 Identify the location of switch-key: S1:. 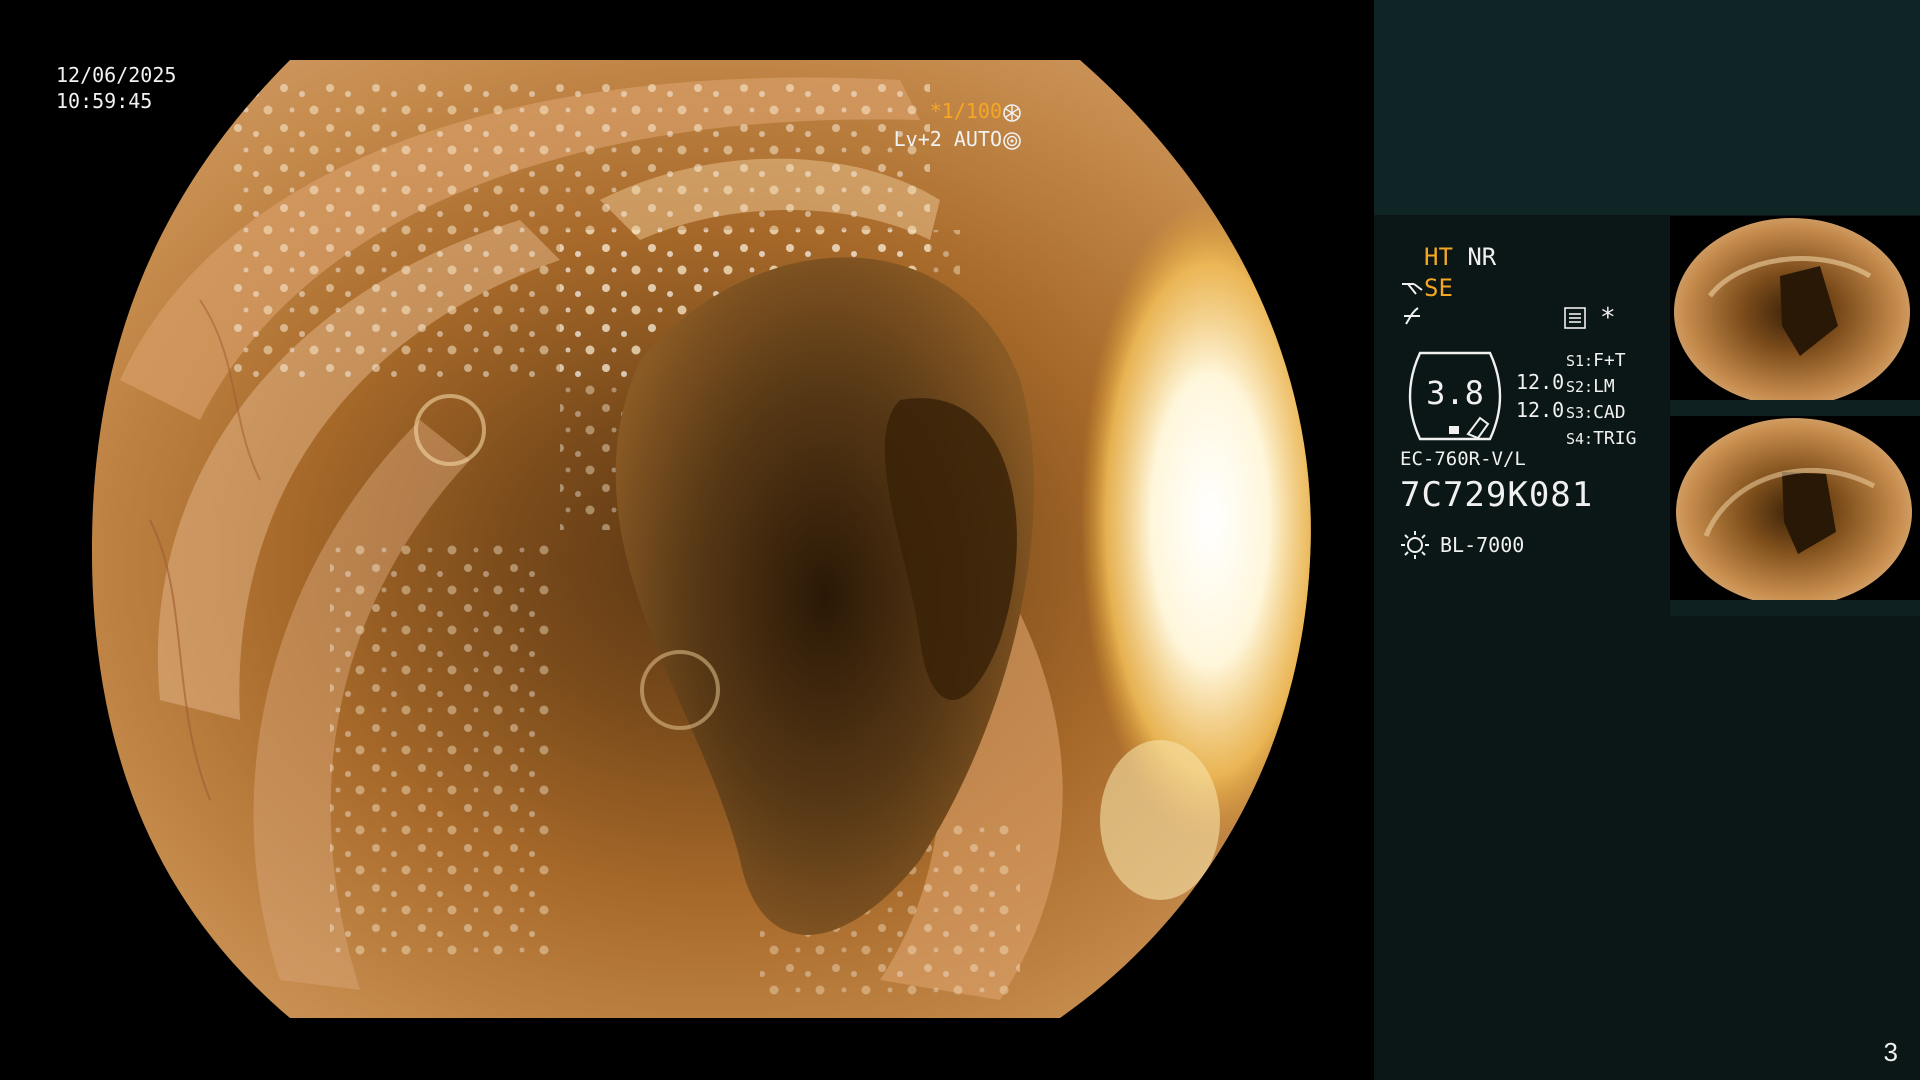
(1580, 361).